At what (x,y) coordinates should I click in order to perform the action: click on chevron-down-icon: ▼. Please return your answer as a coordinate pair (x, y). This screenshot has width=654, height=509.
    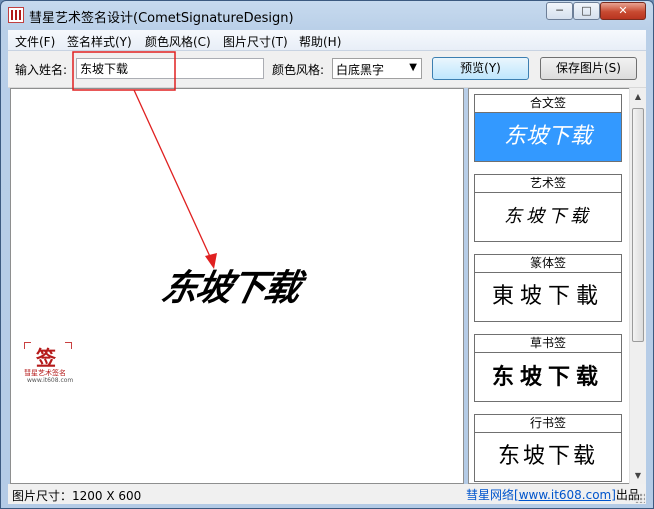
    Looking at the image, I should click on (413, 67).